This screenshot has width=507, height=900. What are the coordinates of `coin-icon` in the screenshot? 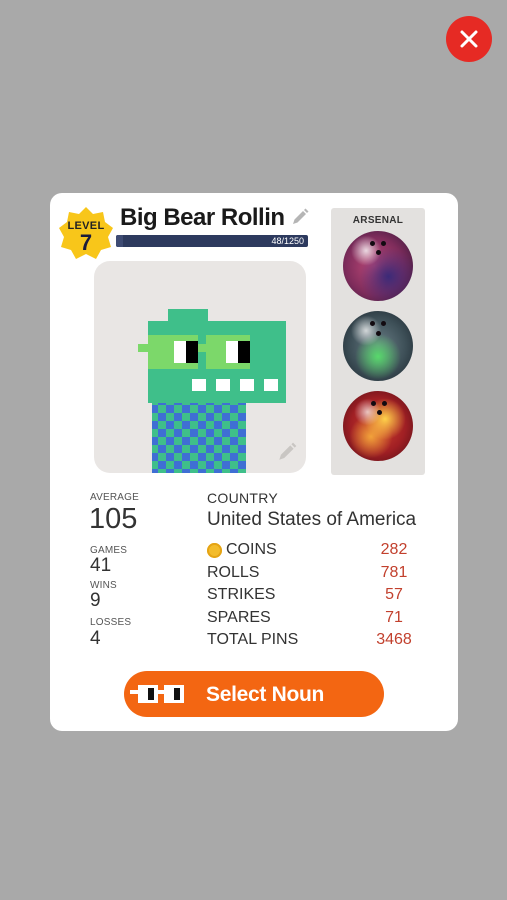 It's located at (214, 550).